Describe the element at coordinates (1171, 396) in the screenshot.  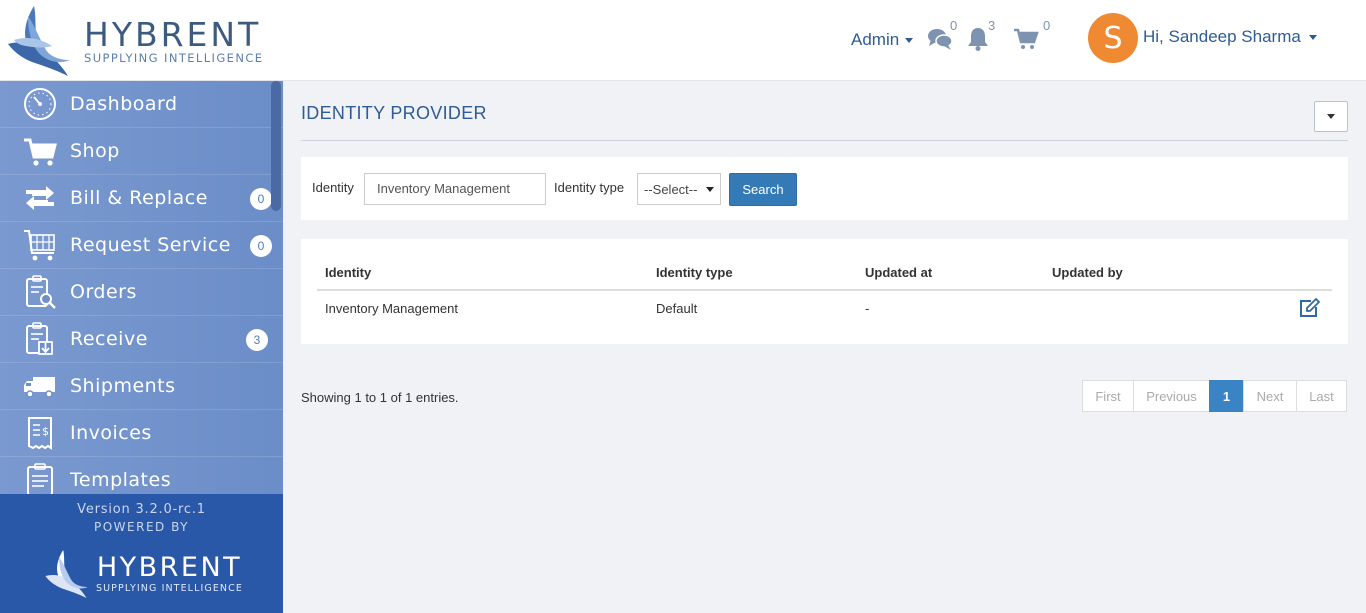
I see `pagination-previous: Previous` at that location.